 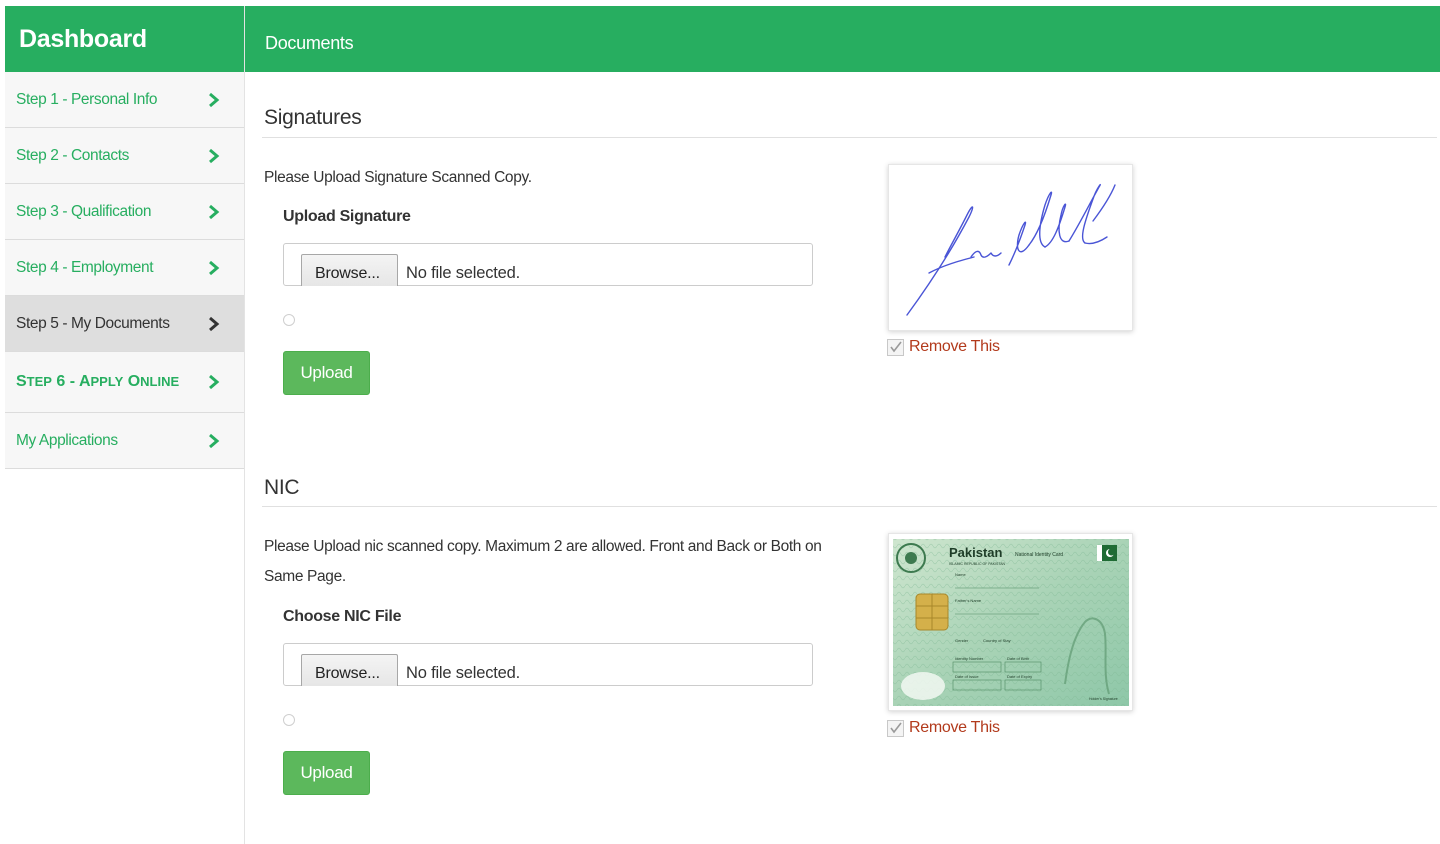 What do you see at coordinates (326, 773) in the screenshot?
I see `upload-nic-button: Upload` at bounding box center [326, 773].